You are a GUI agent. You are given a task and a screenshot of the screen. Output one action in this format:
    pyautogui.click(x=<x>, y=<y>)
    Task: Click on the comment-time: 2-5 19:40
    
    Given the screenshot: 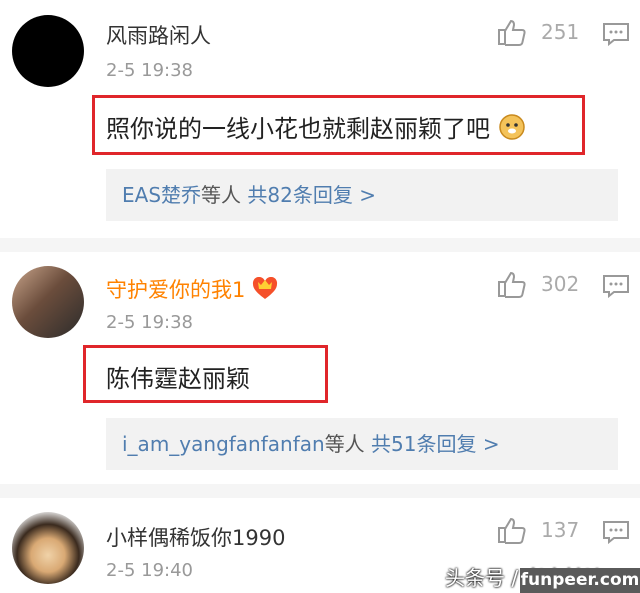 What is the action you would take?
    pyautogui.click(x=149, y=570)
    